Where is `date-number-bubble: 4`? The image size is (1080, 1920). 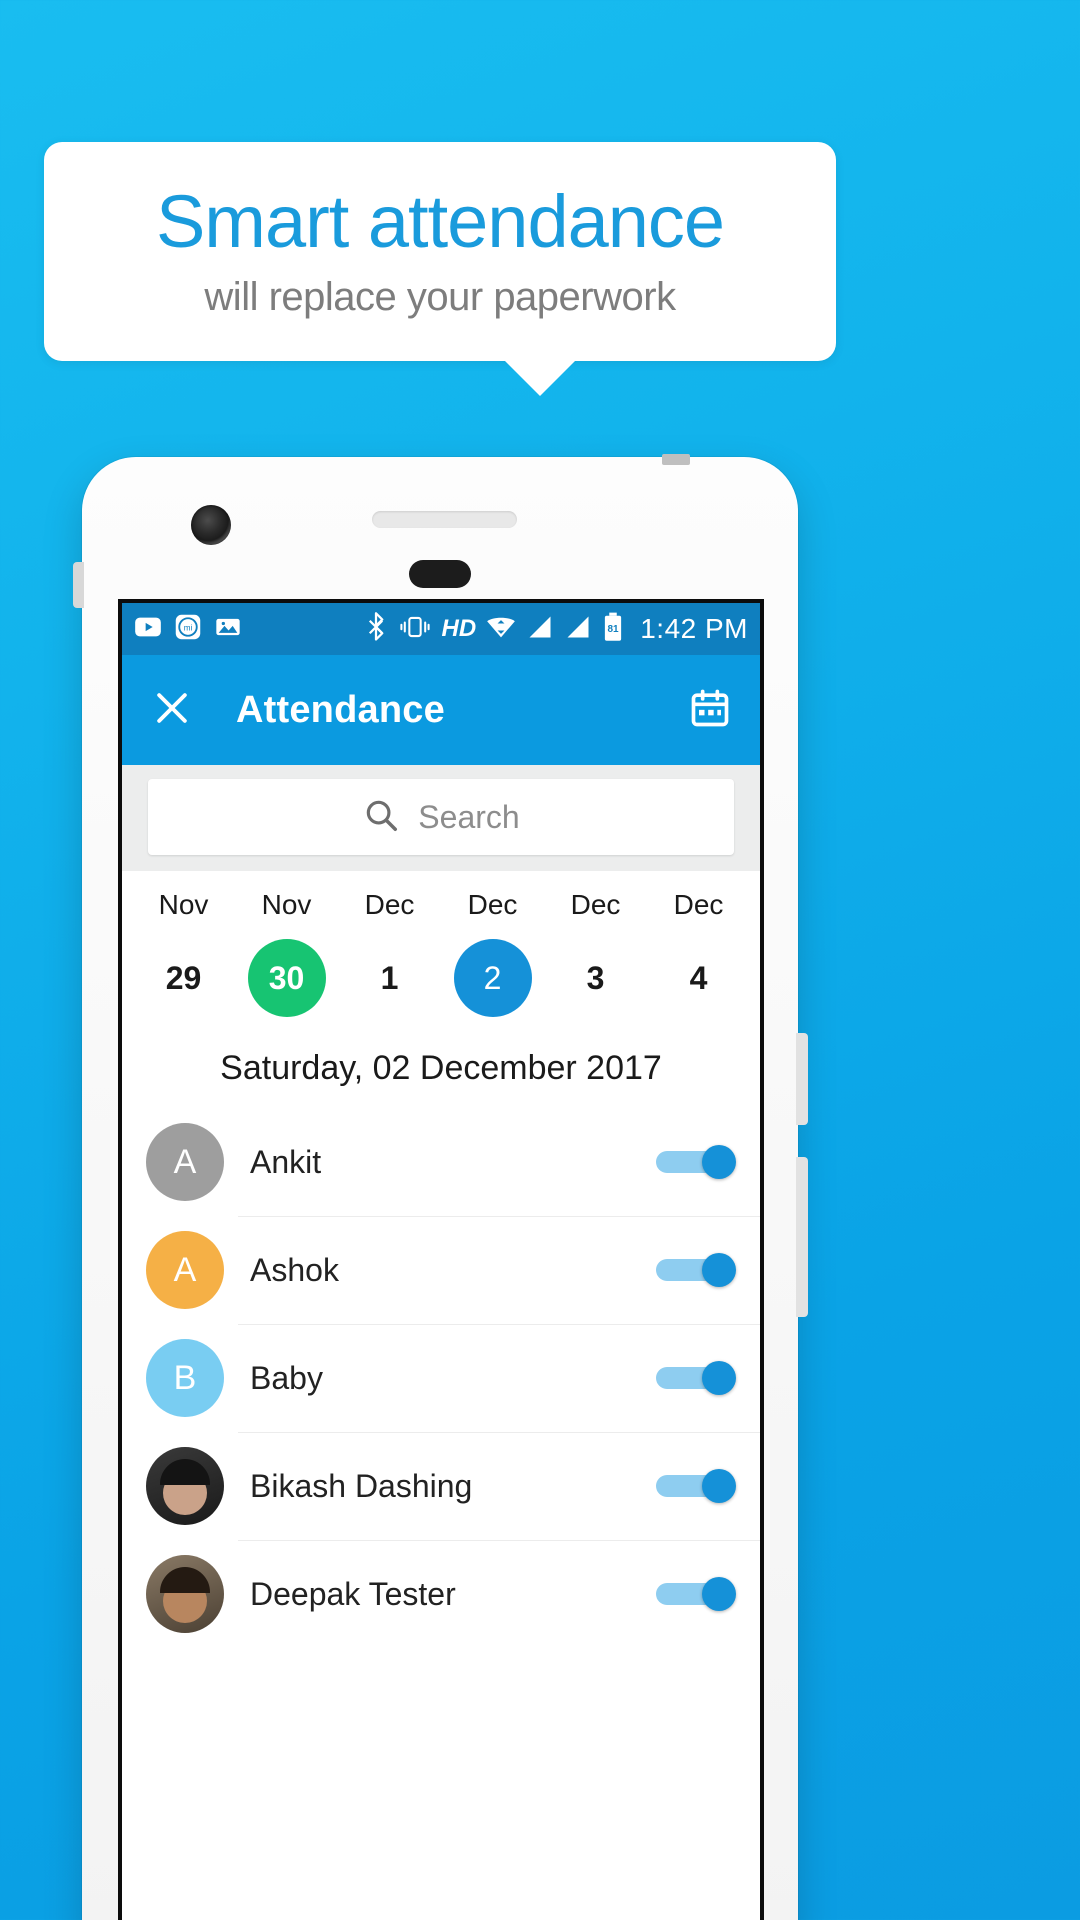
date-number-bubble: 4 is located at coordinates (699, 978).